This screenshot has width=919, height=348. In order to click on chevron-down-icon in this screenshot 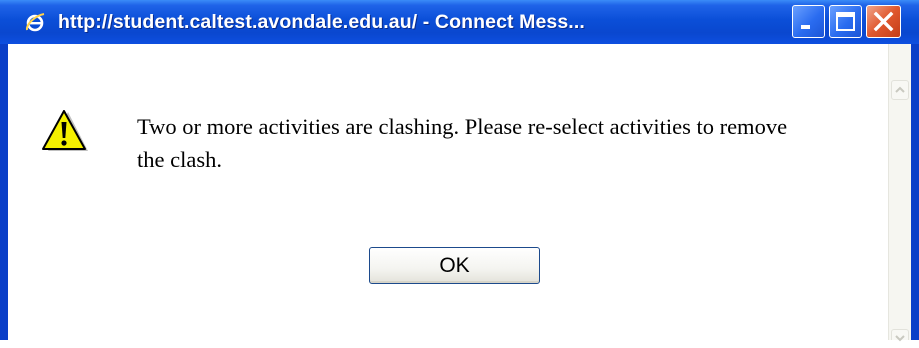, I will do `click(900, 338)`.